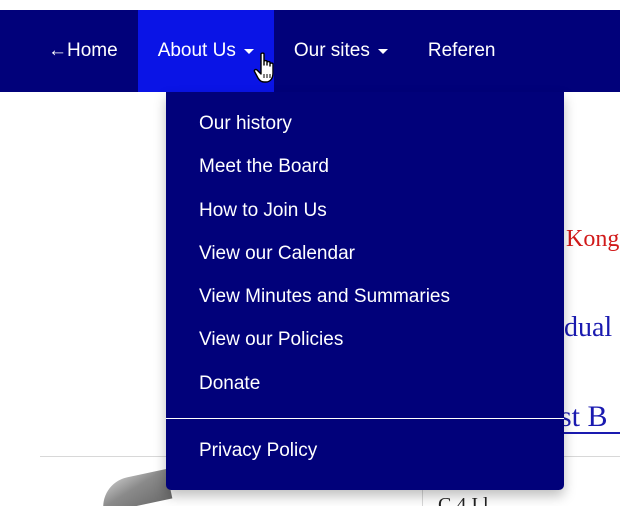 This screenshot has width=620, height=506. I want to click on caret-down-icon, so click(382, 51).